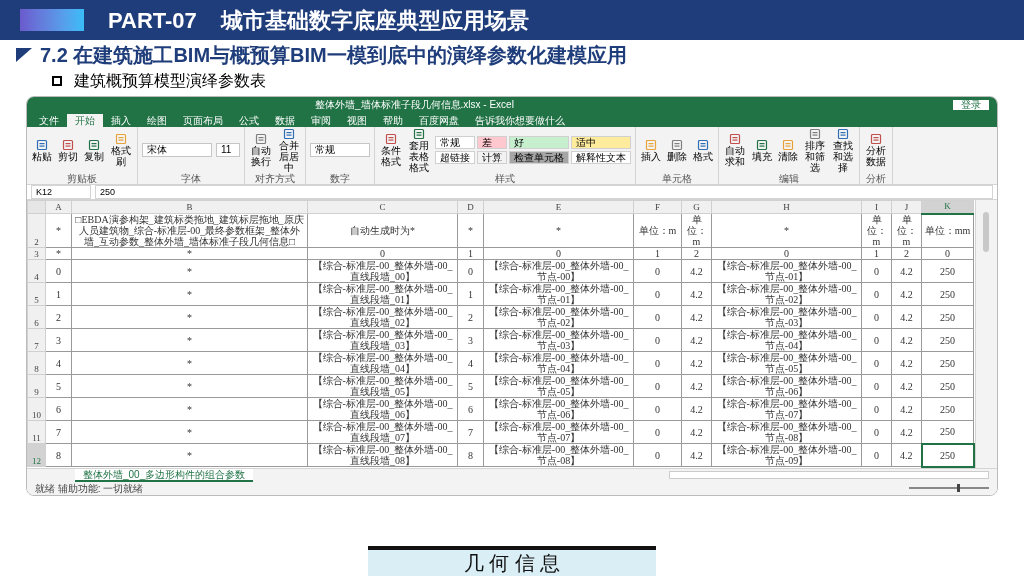 This screenshot has height=576, width=1024. I want to click on row-header: 11, so click(36, 432).